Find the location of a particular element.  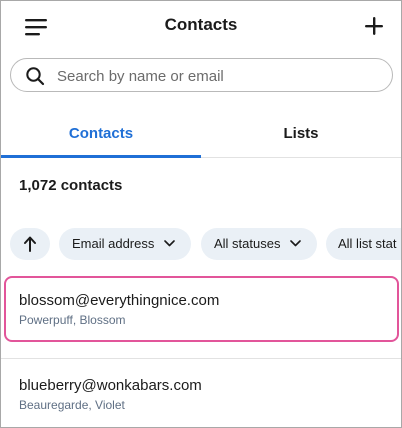

contact-count: 1,072 contacts is located at coordinates (71, 185).